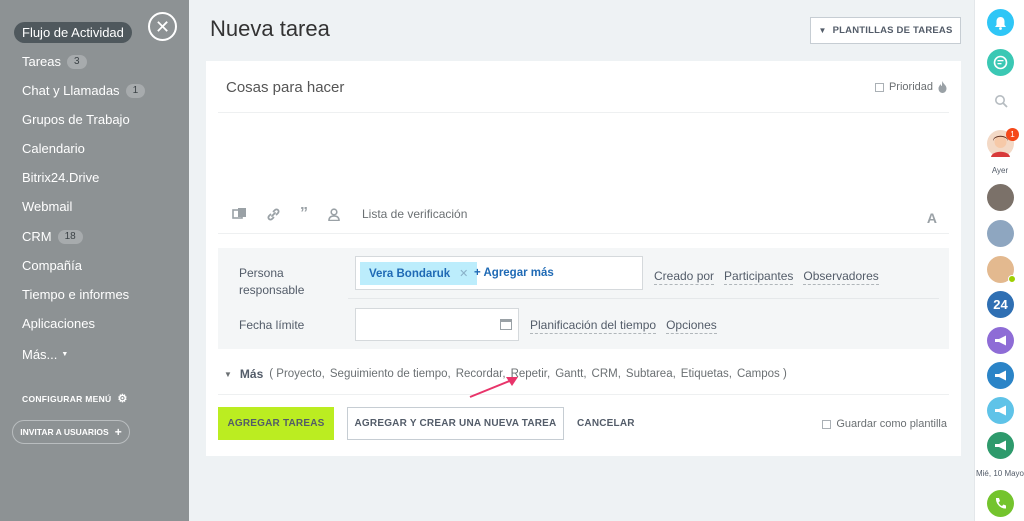 The height and width of the screenshot is (521, 1024). I want to click on sidebar-item-tasks: Tareas 3, so click(54, 61).